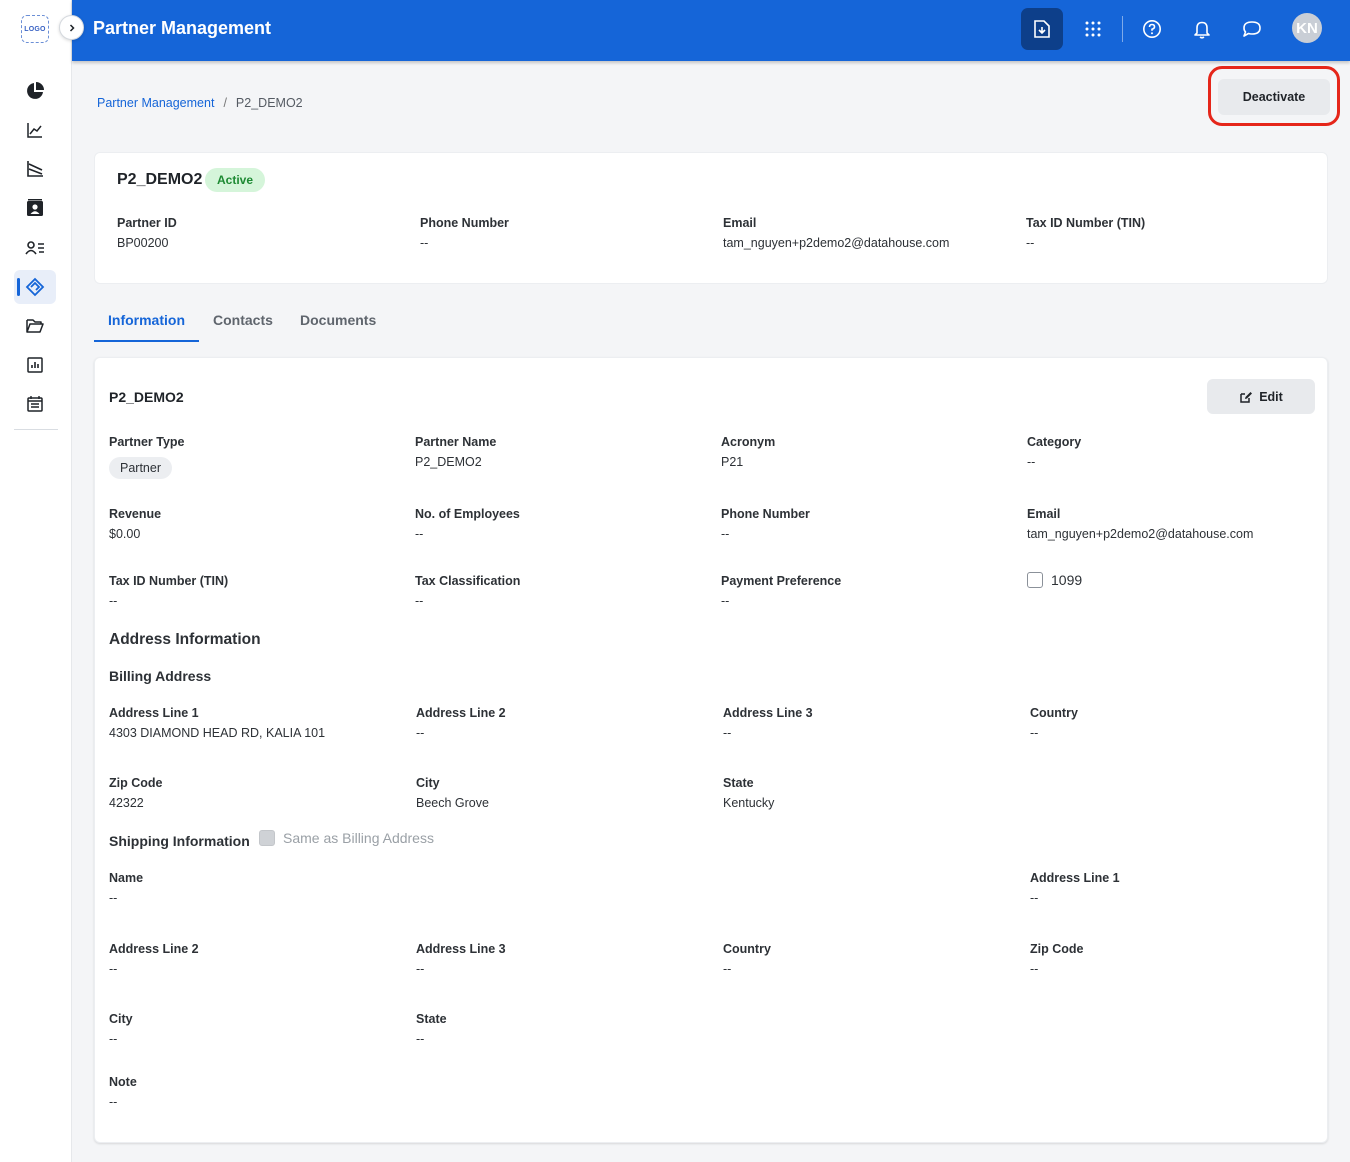 This screenshot has width=1350, height=1162. What do you see at coordinates (123, 1092) in the screenshot?
I see `note-field: Note --` at bounding box center [123, 1092].